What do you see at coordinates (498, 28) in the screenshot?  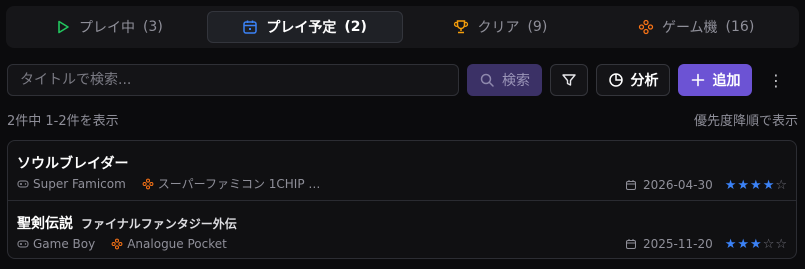 I see `tab-label: クリア` at bounding box center [498, 28].